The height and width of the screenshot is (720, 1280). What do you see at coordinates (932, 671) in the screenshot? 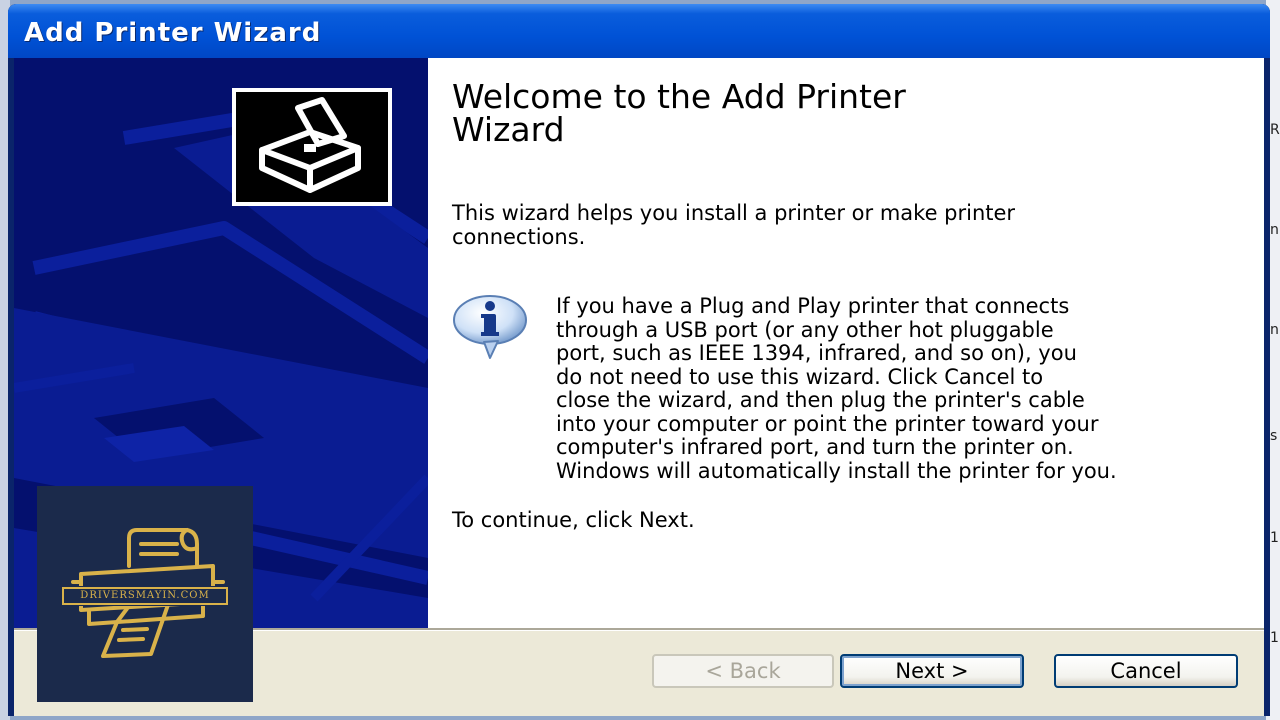
I see `next-button: Next >` at bounding box center [932, 671].